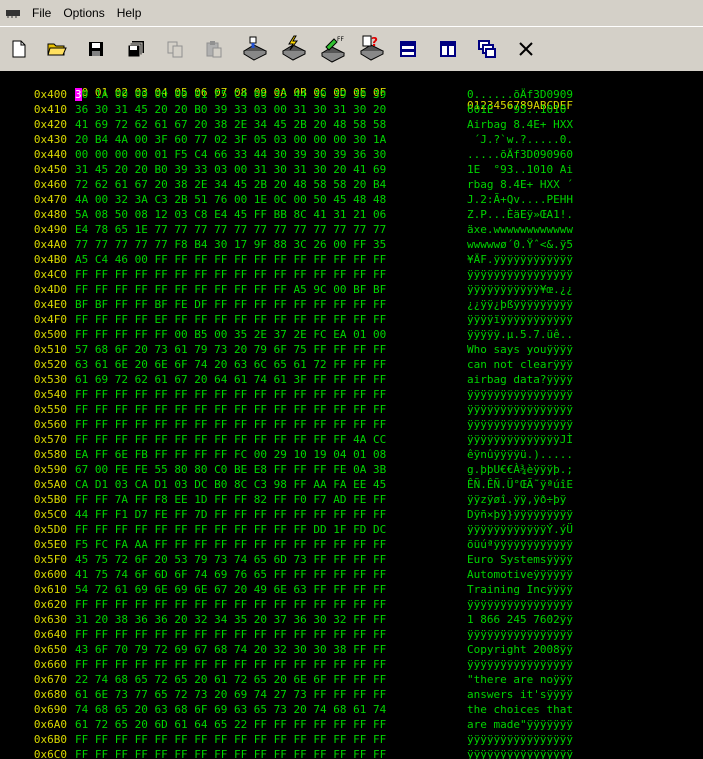 Image resolution: width=703 pixels, height=759 pixels. What do you see at coordinates (136, 49) in the screenshot?
I see `save-all-button` at bounding box center [136, 49].